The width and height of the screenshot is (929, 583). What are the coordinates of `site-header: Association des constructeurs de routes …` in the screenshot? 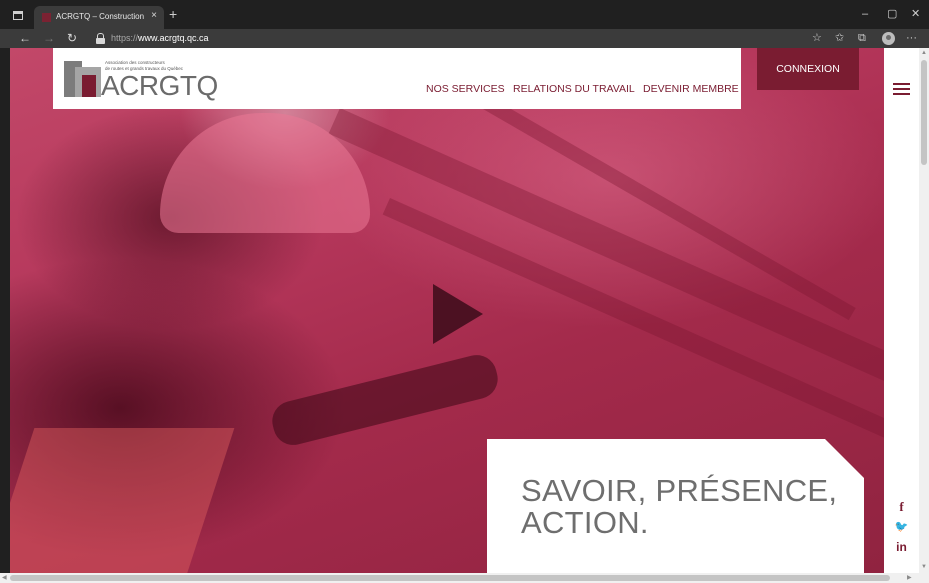 It's located at (397, 78).